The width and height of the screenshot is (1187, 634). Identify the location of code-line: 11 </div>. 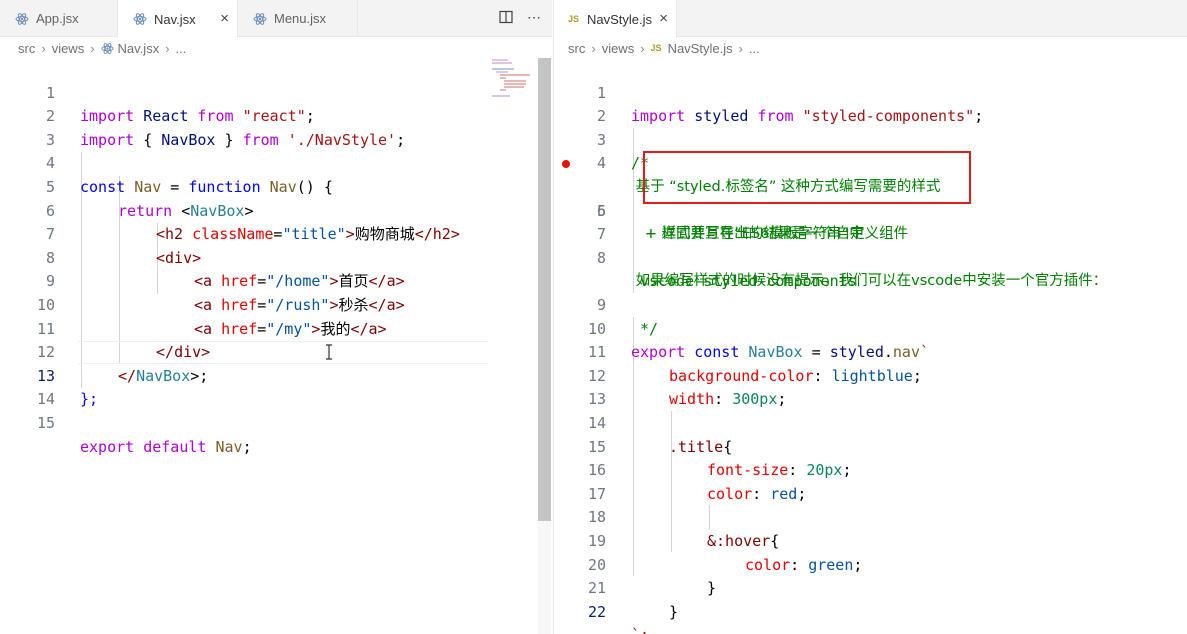
(276, 328).